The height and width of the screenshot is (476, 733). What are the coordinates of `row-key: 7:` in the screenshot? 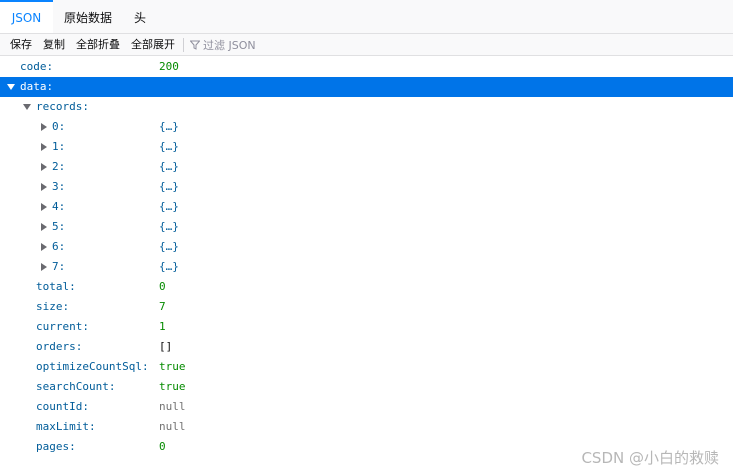 It's located at (59, 266).